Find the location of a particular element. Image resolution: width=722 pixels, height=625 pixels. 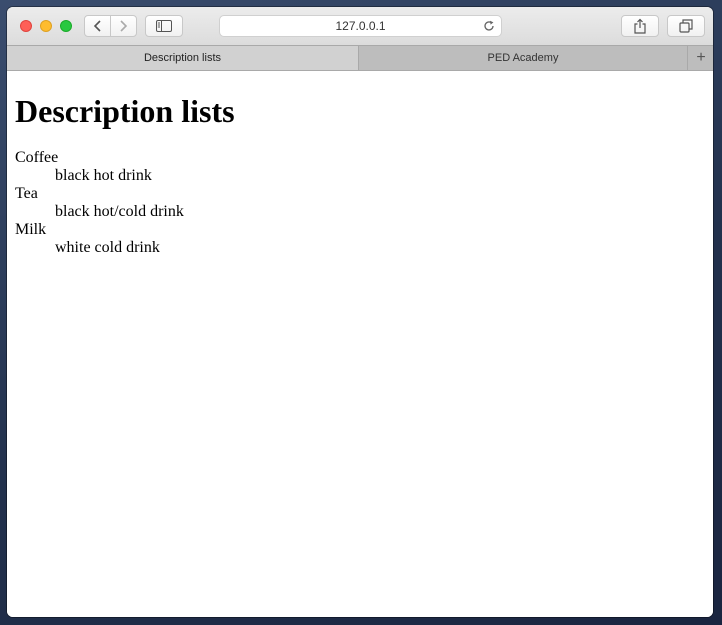

tab-ped-academy: PED Academy is located at coordinates (523, 58).